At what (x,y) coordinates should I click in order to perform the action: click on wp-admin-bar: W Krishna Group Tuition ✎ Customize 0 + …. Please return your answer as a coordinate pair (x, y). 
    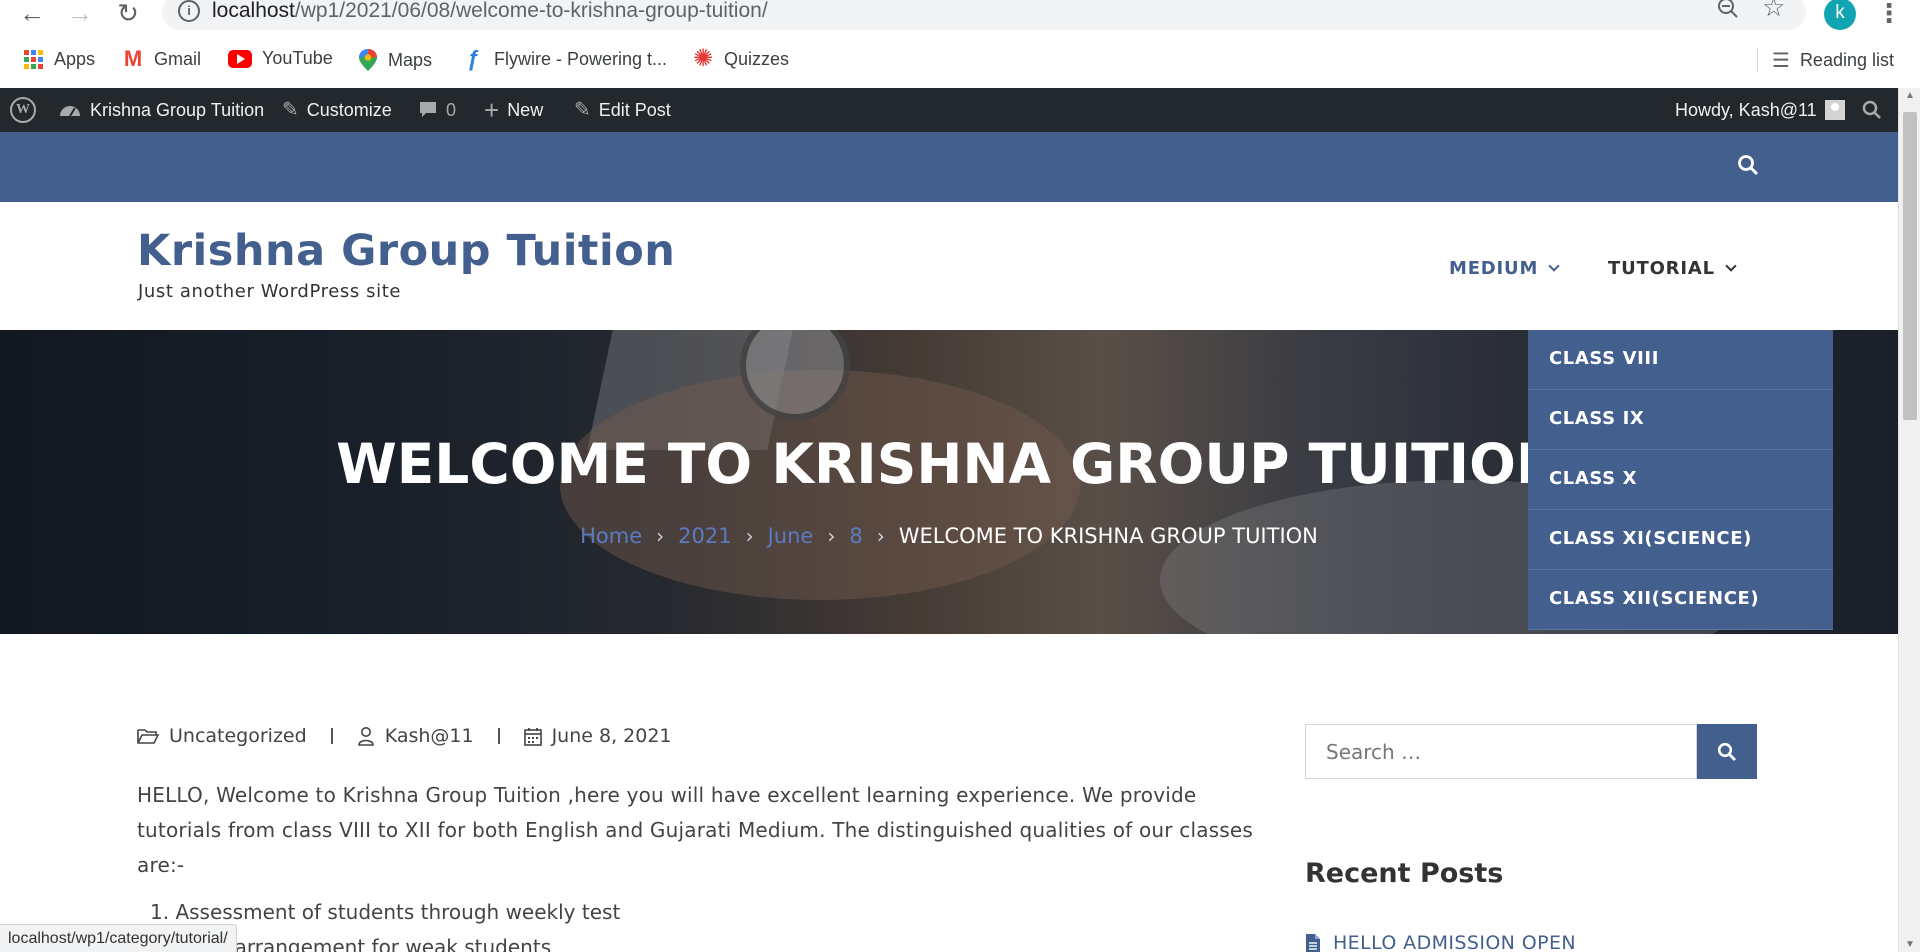
    Looking at the image, I should click on (949, 110).